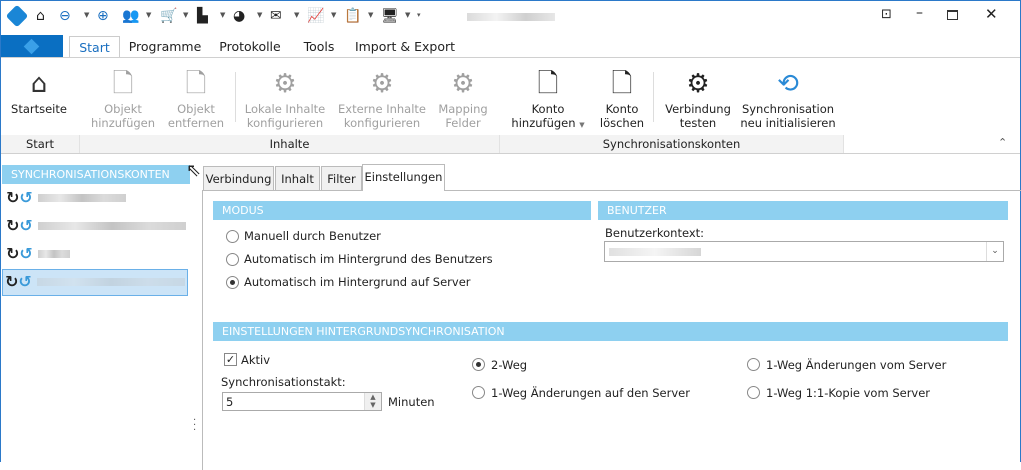 This screenshot has height=470, width=1021. I want to click on button-label: Startseite, so click(39, 109).